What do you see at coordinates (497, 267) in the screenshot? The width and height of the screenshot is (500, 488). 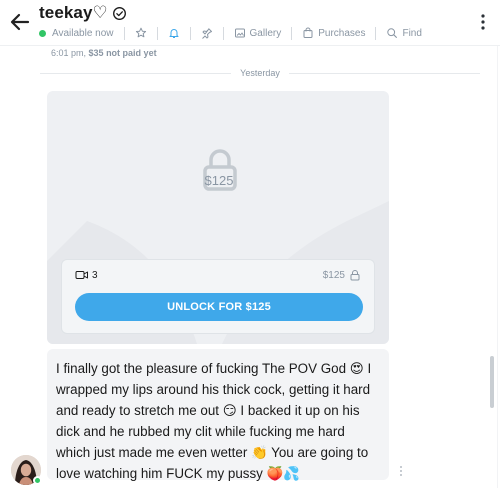 I see `scroll-track` at bounding box center [497, 267].